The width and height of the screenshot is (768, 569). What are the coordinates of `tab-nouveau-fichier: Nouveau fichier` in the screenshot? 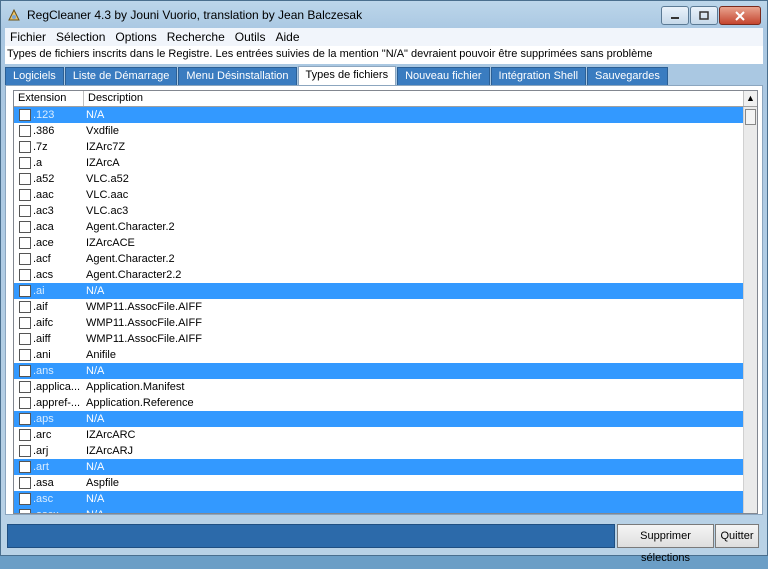 It's located at (443, 76).